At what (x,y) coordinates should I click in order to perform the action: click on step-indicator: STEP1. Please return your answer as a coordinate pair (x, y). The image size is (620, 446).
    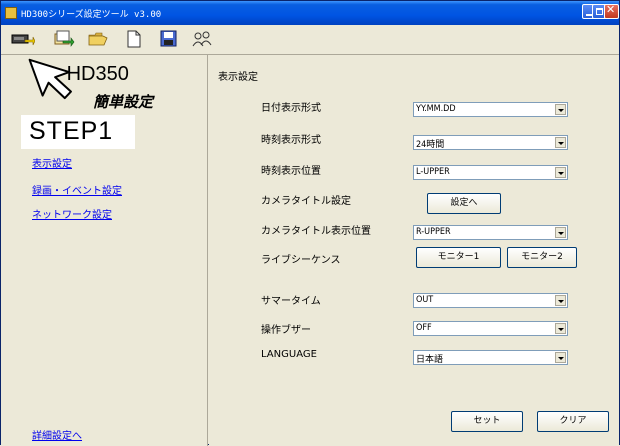
    Looking at the image, I should click on (78, 132).